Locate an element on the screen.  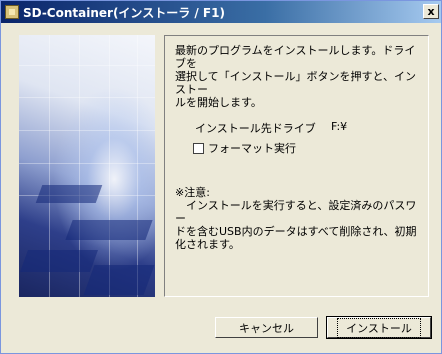
cancel-button: キャンセル is located at coordinates (266, 327).